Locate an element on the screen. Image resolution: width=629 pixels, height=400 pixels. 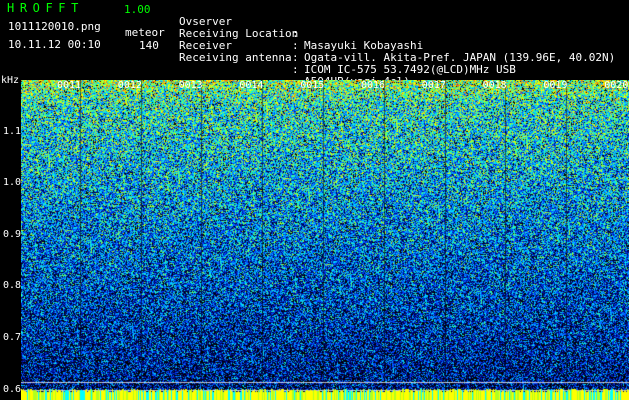
meteor-count: 140 is located at coordinates (149, 45).